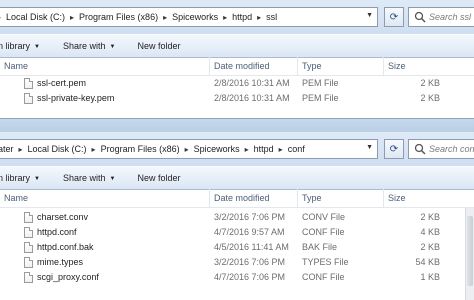  What do you see at coordinates (325, 262) in the screenshot?
I see `file-type: TYPES File` at bounding box center [325, 262].